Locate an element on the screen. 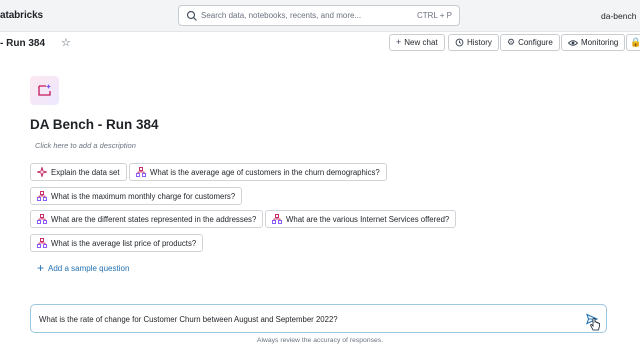  sparkle-icon is located at coordinates (42, 172).